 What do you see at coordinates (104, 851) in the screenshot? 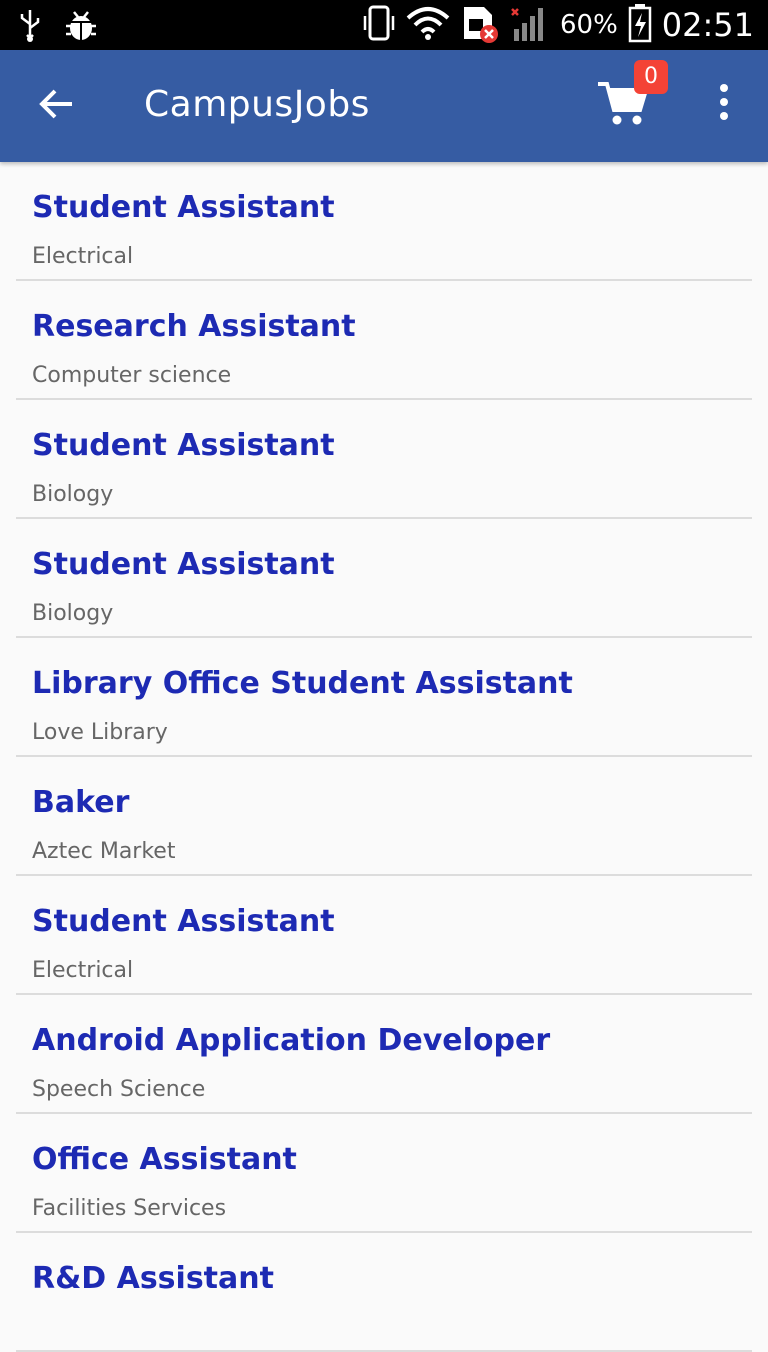
I see `job-department: Aztec Market` at bounding box center [104, 851].